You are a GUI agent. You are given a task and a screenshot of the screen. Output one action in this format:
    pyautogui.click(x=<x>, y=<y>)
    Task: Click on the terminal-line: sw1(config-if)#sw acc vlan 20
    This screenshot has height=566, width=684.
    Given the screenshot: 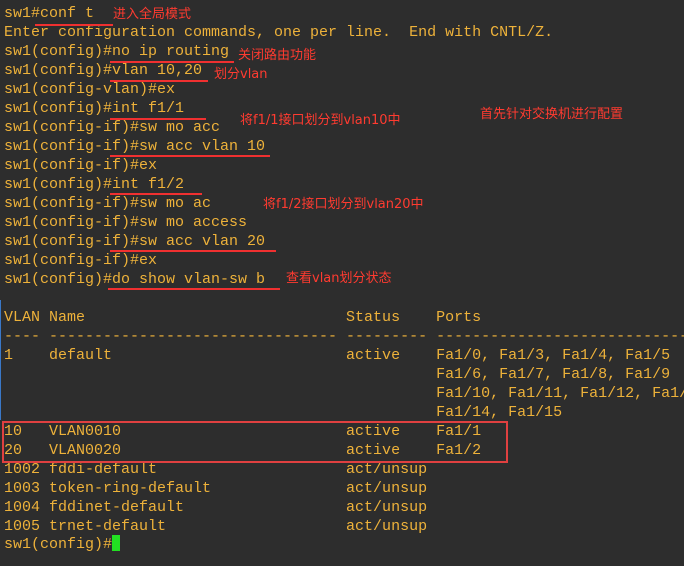 What is the action you would take?
    pyautogui.click(x=135, y=241)
    